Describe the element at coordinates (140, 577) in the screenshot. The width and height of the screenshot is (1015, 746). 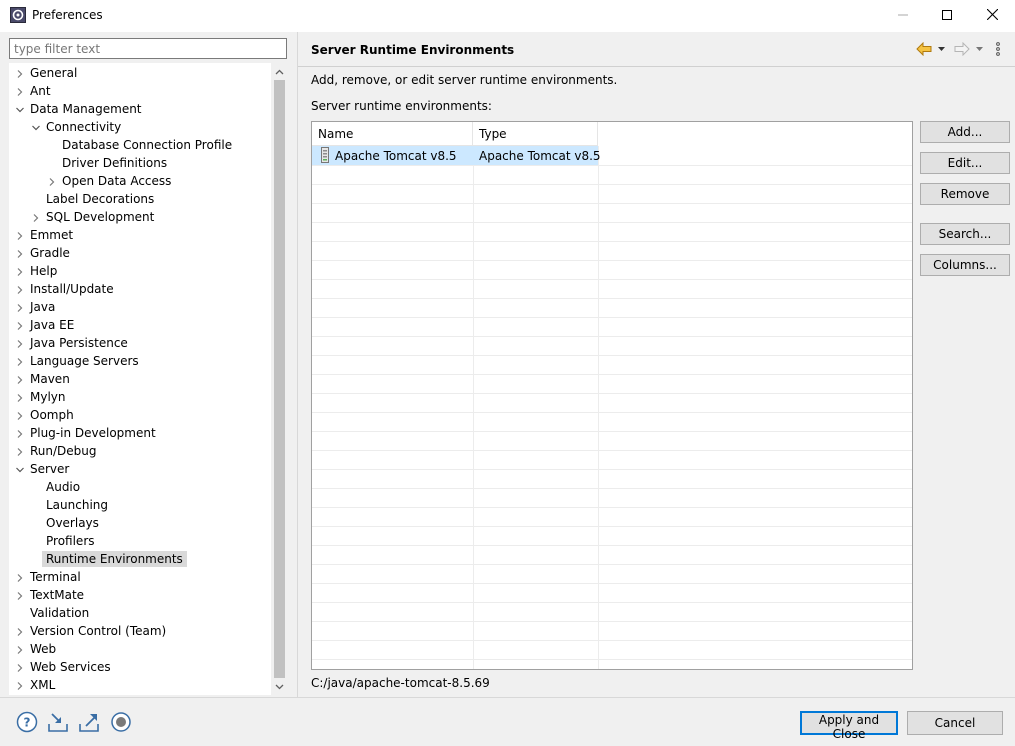
I see `tree-item: Terminal` at that location.